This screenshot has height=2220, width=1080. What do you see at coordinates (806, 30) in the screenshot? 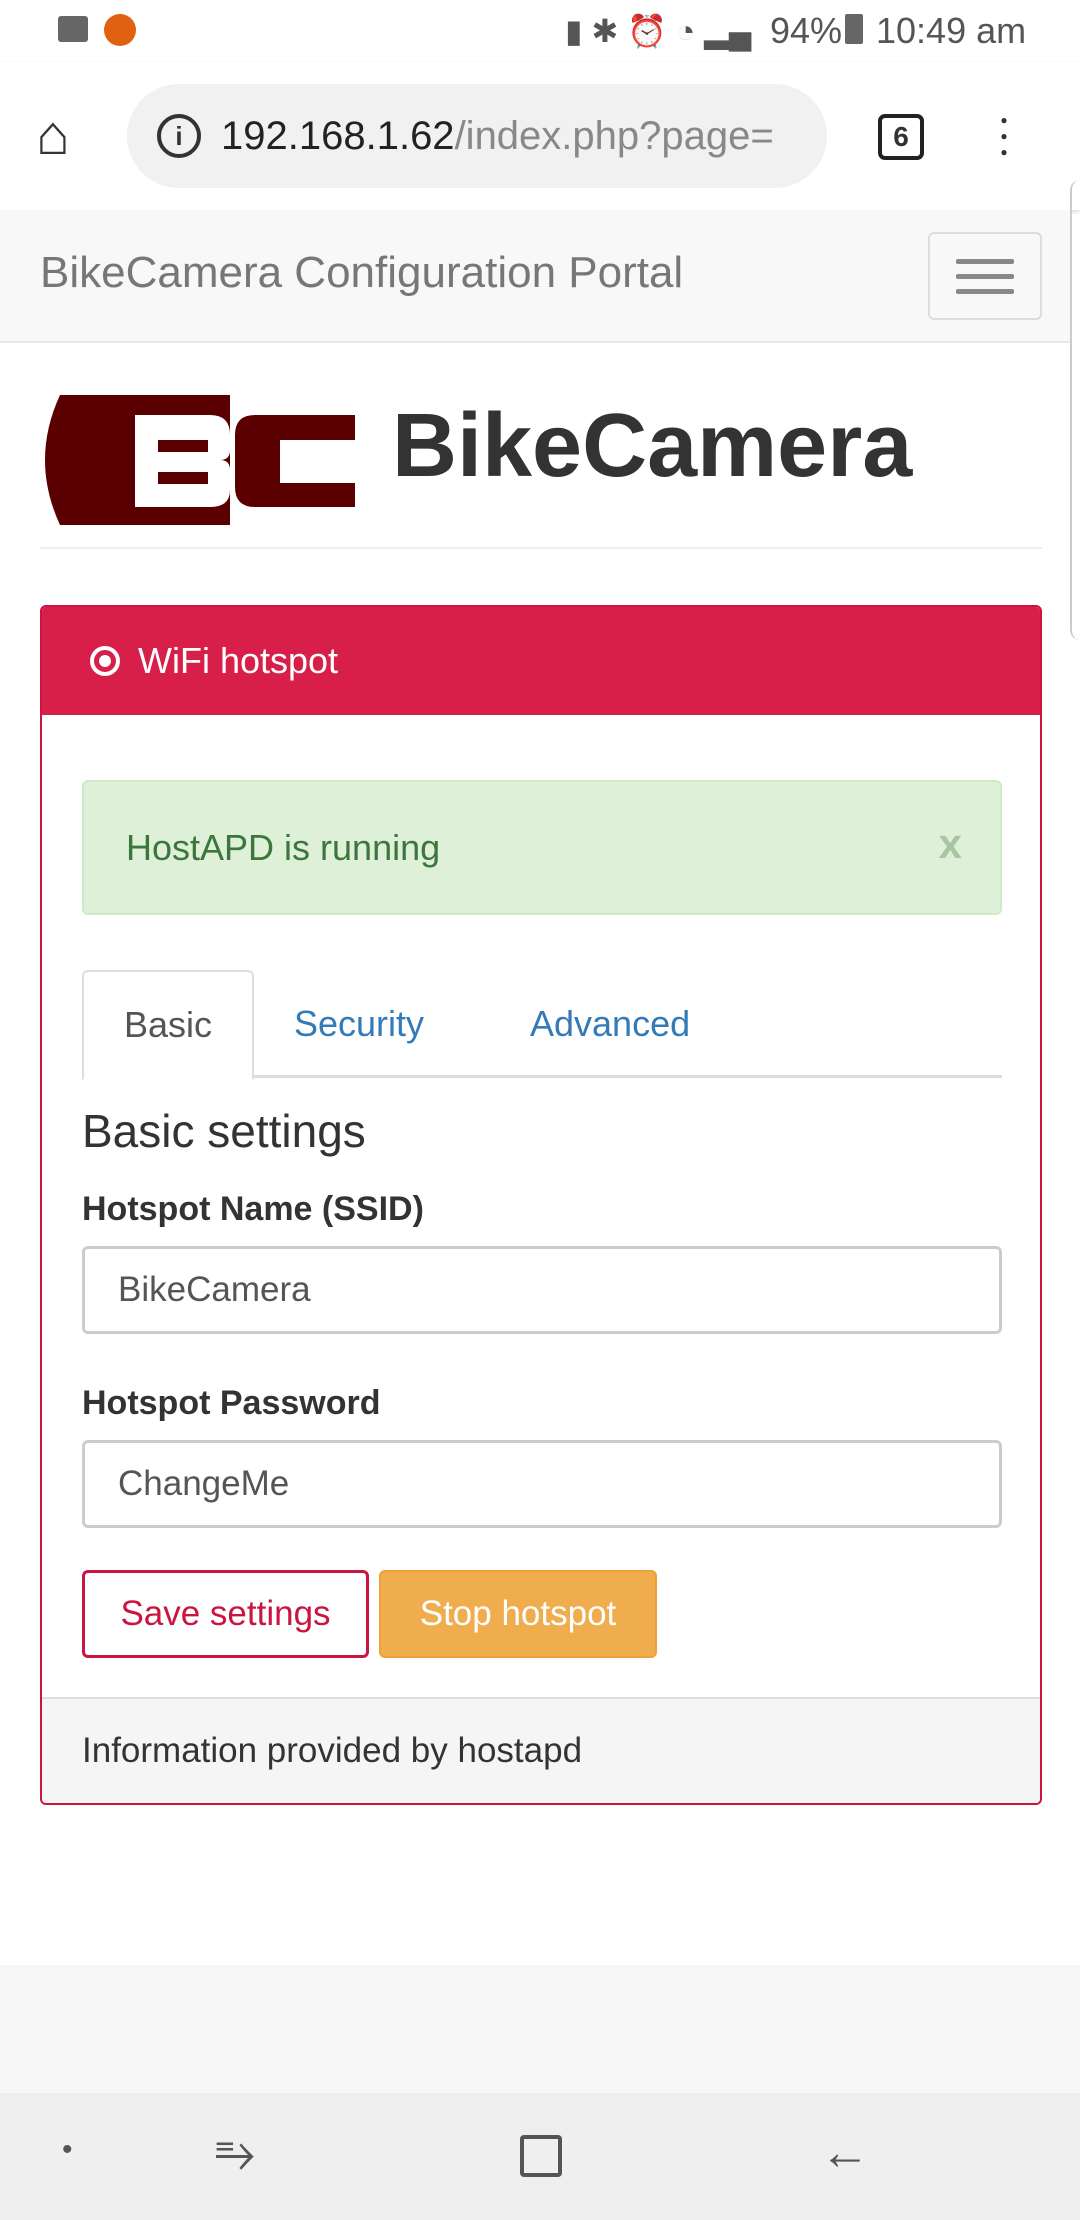
I see `battery-percent: 94%` at bounding box center [806, 30].